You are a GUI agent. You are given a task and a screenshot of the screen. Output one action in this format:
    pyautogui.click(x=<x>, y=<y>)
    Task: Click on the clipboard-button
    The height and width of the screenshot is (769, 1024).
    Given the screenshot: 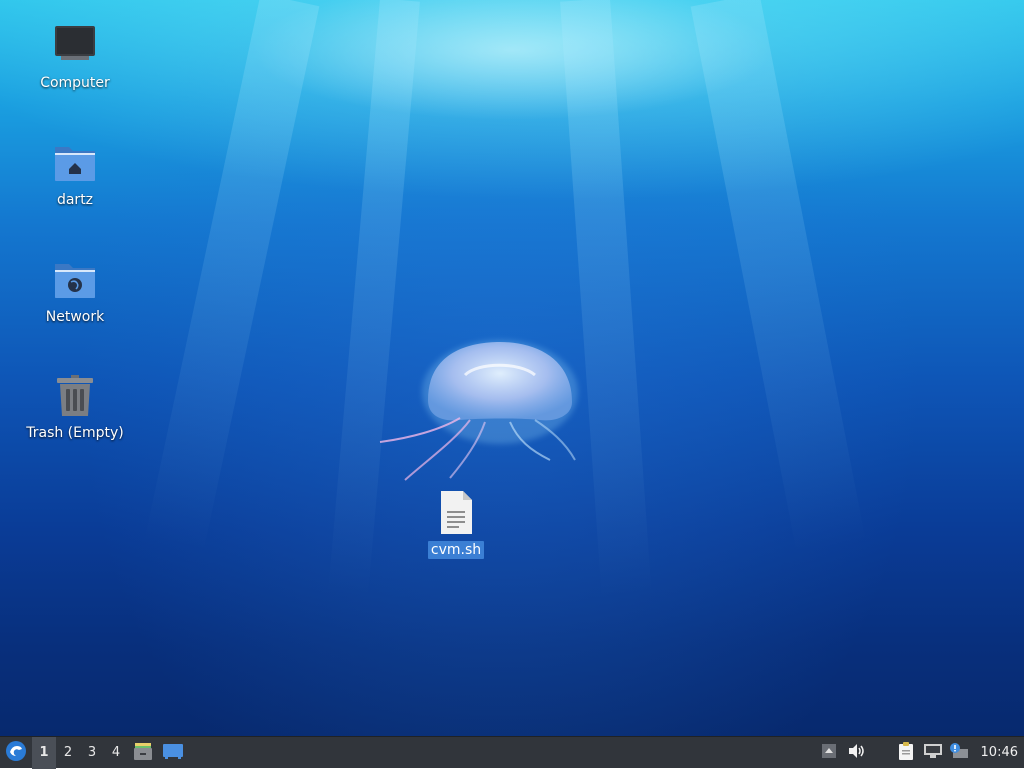 What is the action you would take?
    pyautogui.click(x=906, y=753)
    